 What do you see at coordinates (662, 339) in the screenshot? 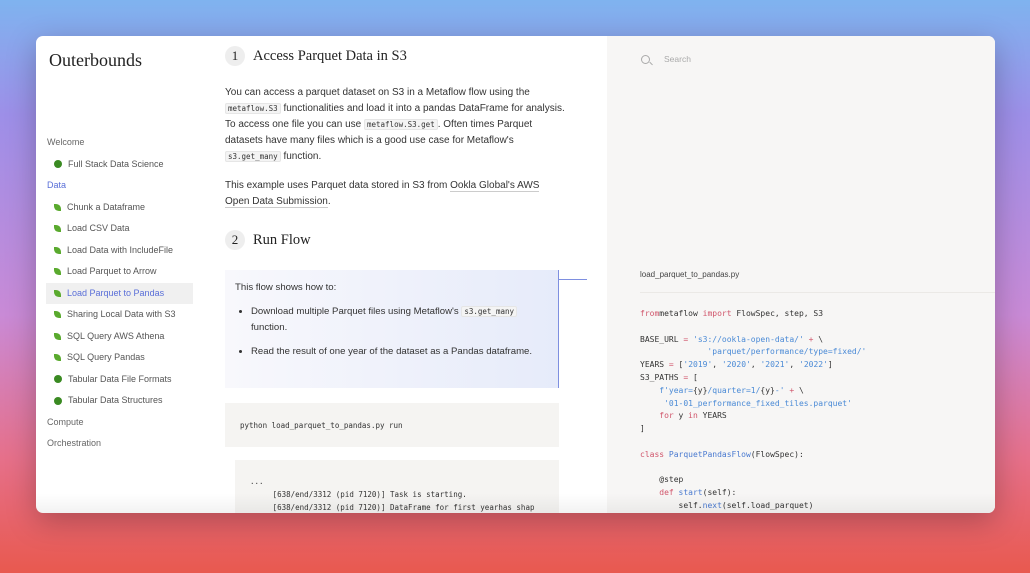
I see `code-token: BASE_URL` at bounding box center [662, 339].